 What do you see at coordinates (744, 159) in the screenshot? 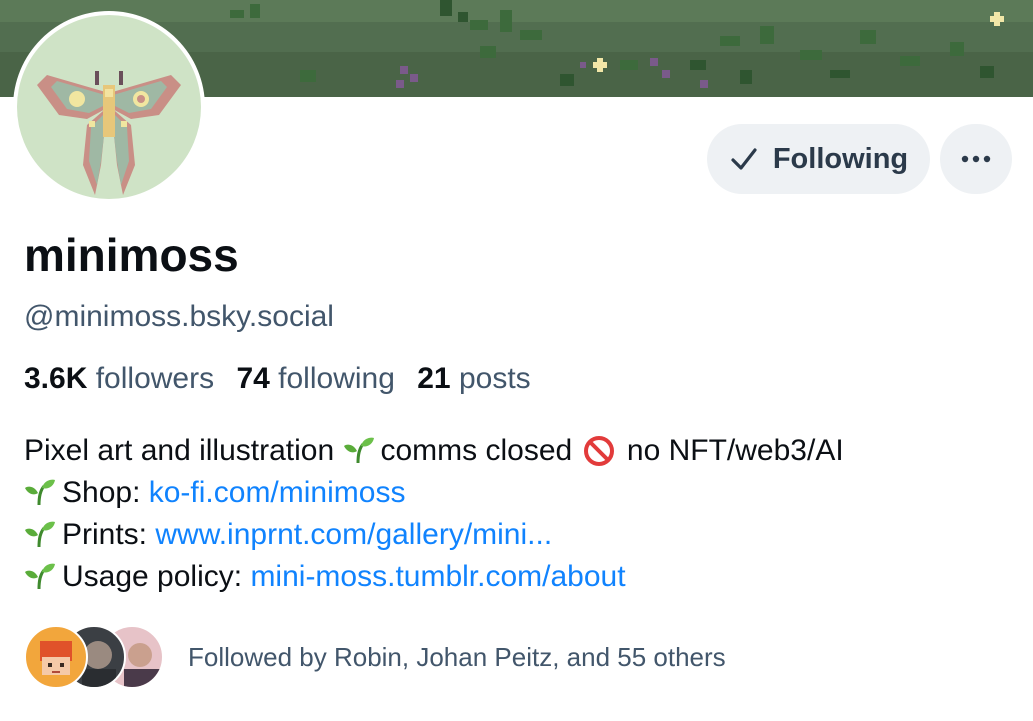
I see `check-icon` at bounding box center [744, 159].